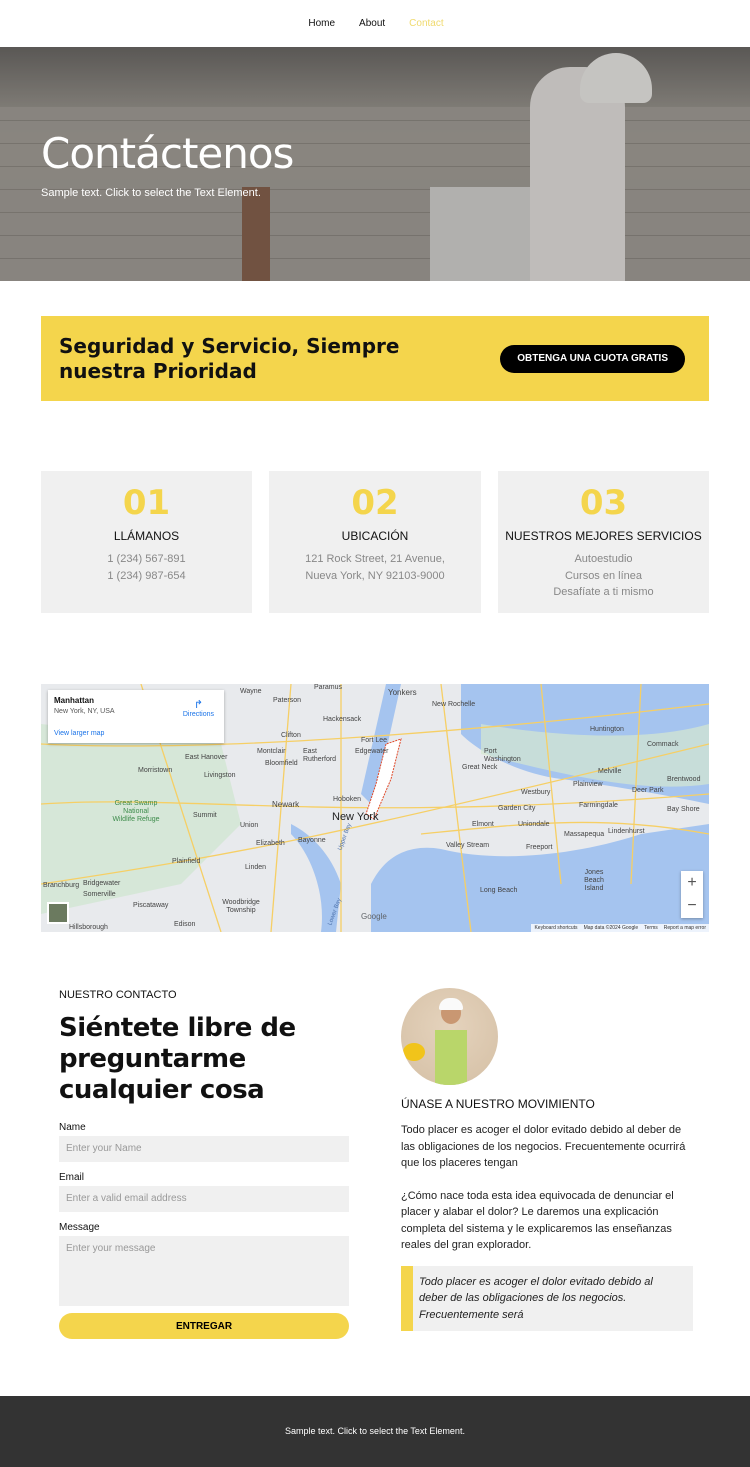 This screenshot has width=750, height=1467. Describe the element at coordinates (372, 751) in the screenshot. I see `map-label: Edgewater` at that location.